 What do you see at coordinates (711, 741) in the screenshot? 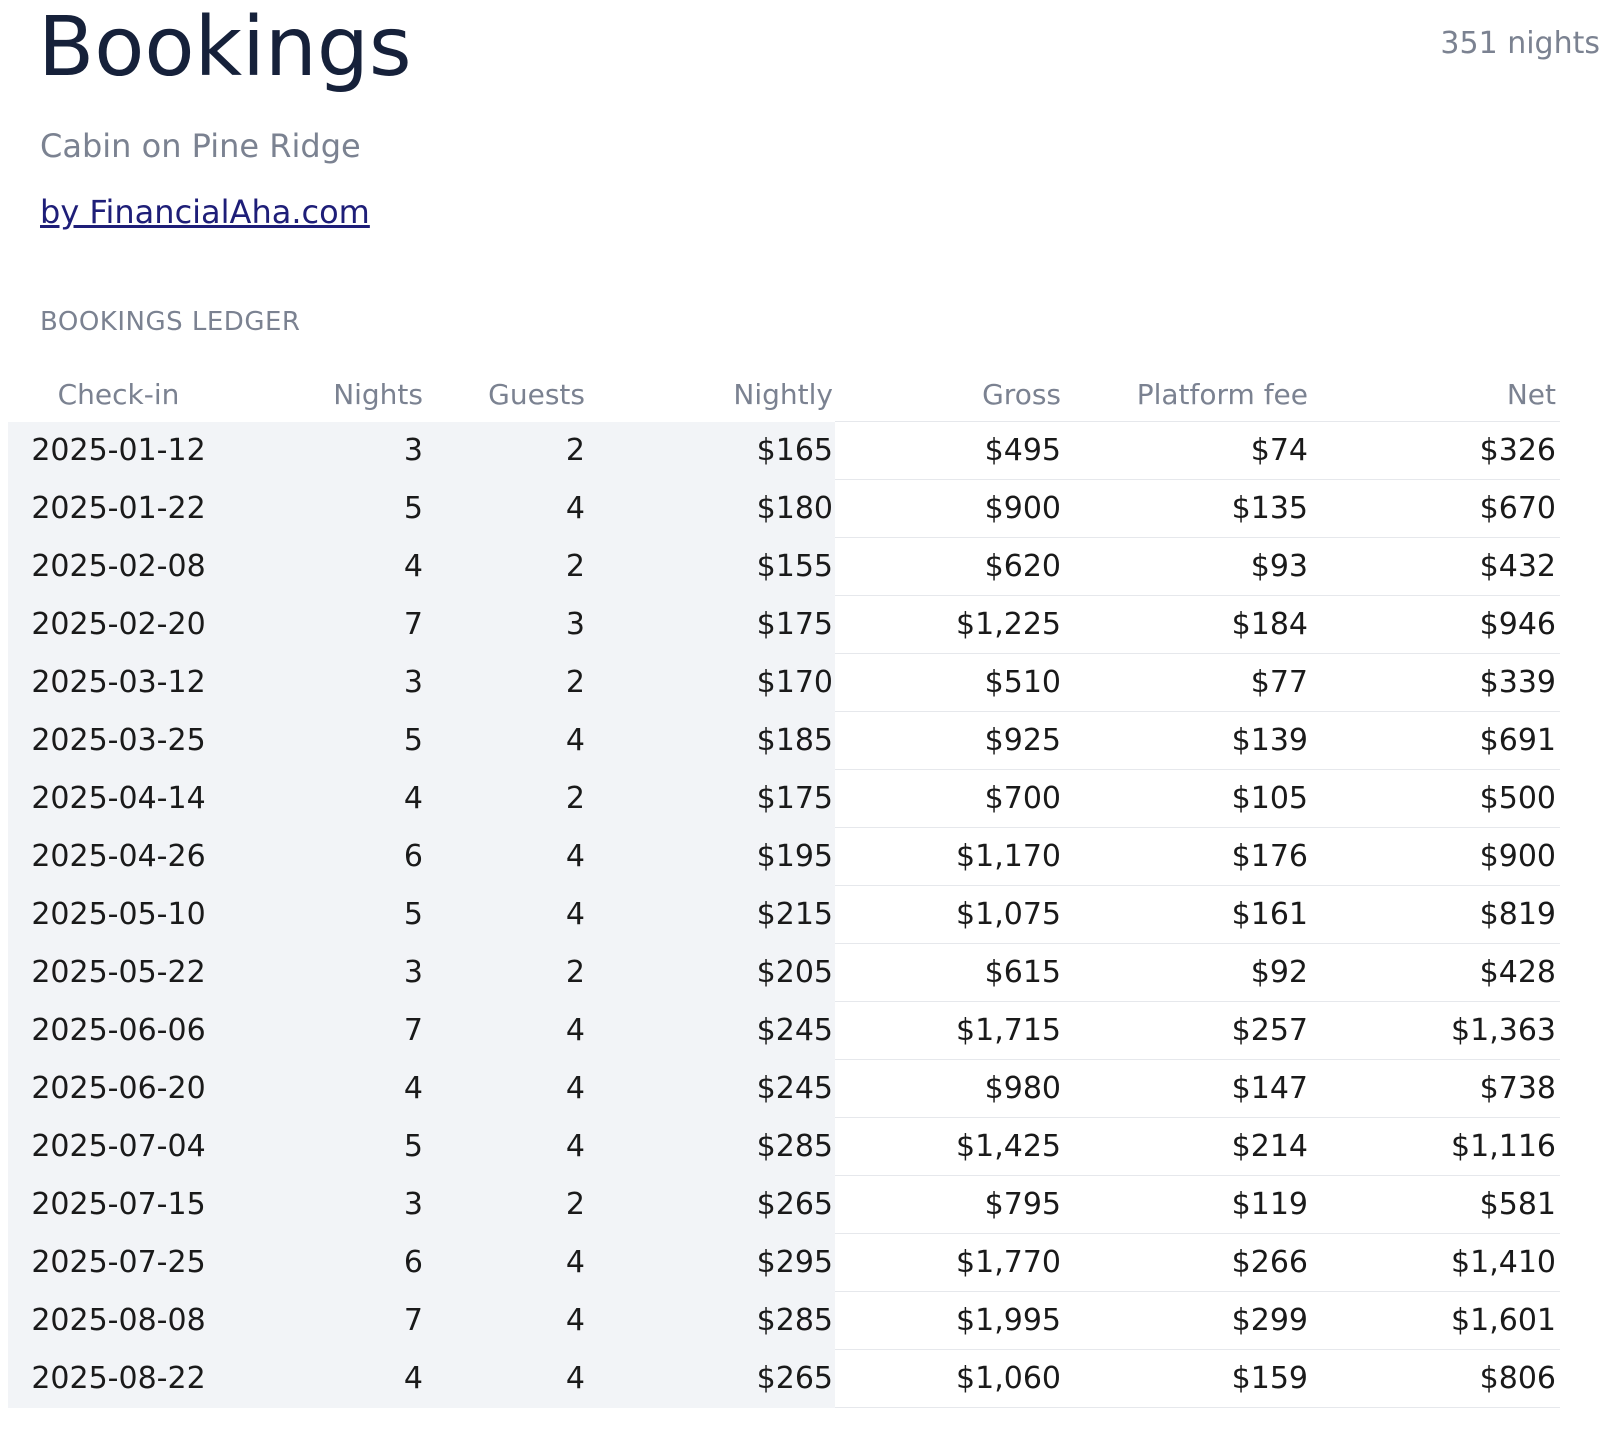
I see `cell-nightly: $185` at bounding box center [711, 741].